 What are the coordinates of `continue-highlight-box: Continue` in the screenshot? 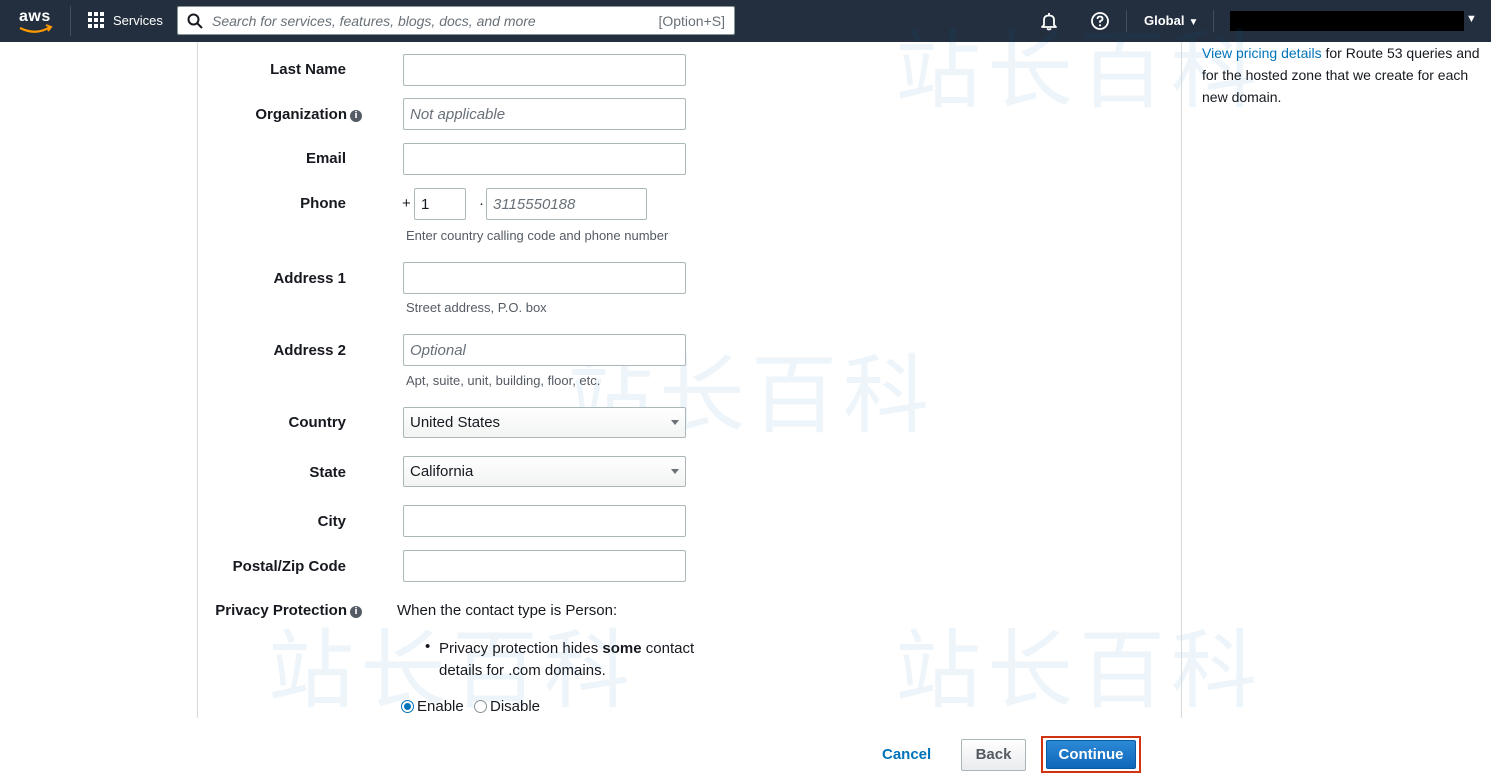 It's located at (1091, 754).